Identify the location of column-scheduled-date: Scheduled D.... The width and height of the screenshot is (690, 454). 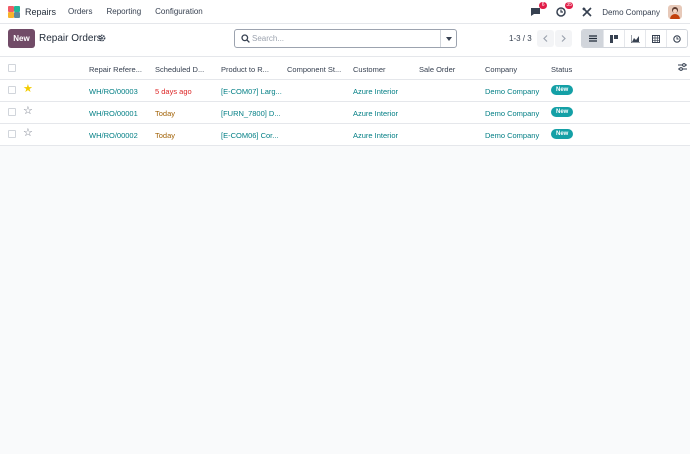
(184, 69).